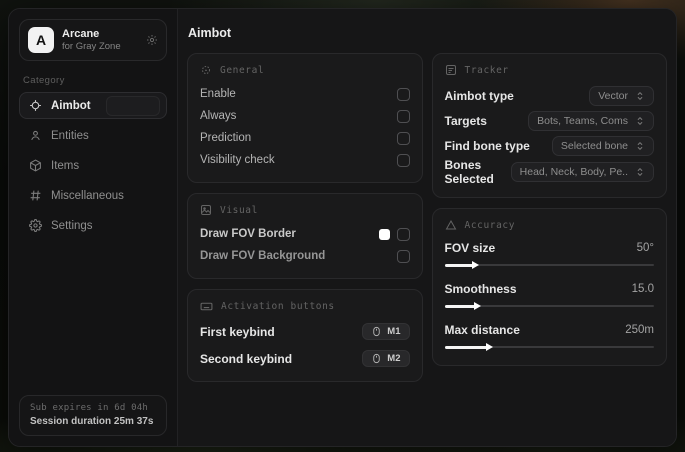  What do you see at coordinates (549, 347) in the screenshot?
I see `max-distance-slider` at bounding box center [549, 347].